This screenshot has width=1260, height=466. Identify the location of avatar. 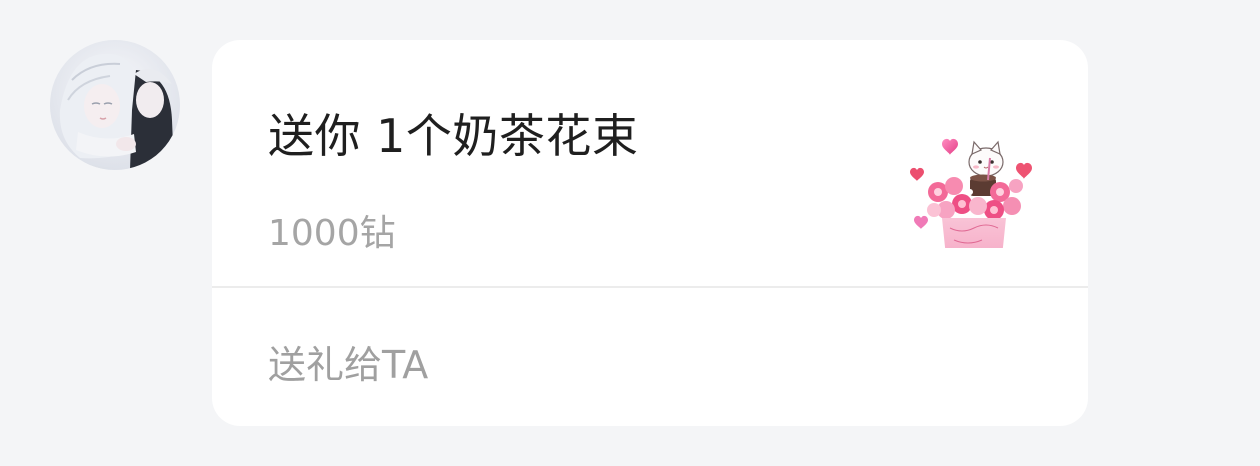
(115, 105).